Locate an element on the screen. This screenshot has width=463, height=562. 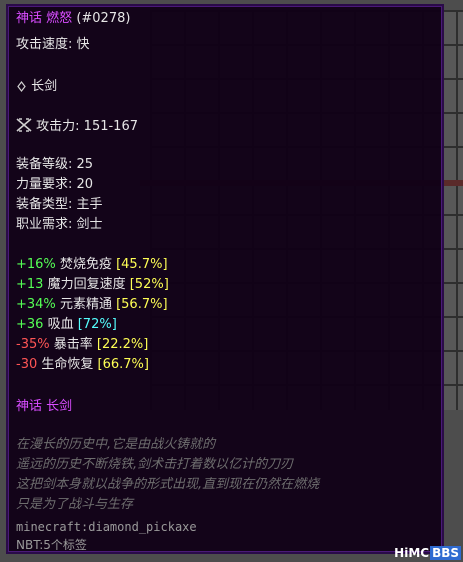
stat-line: -35% 暴击率 [22.2%] is located at coordinates (82, 345).